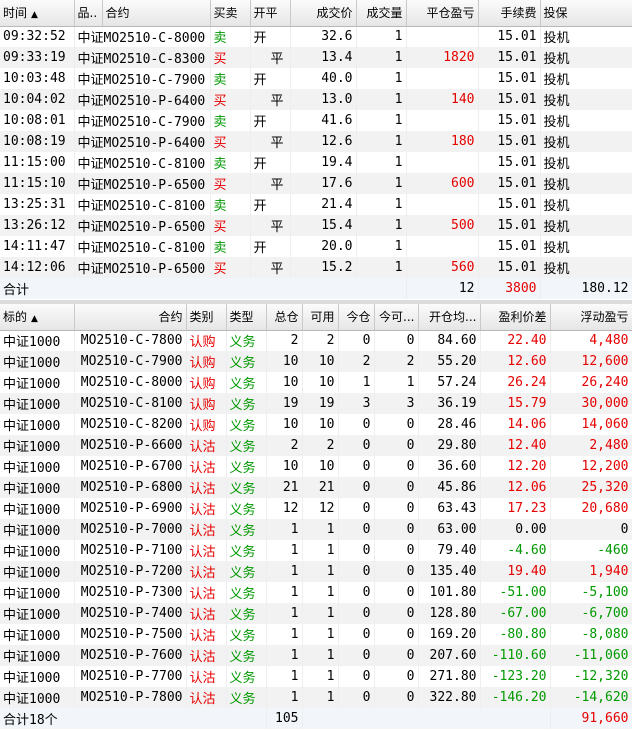 Image resolution: width=632 pixels, height=730 pixels. I want to click on trade-row: 14:11:47 中证MO2510-C-8100 卖开 20.0 1 15.01 投机, so click(316, 246).